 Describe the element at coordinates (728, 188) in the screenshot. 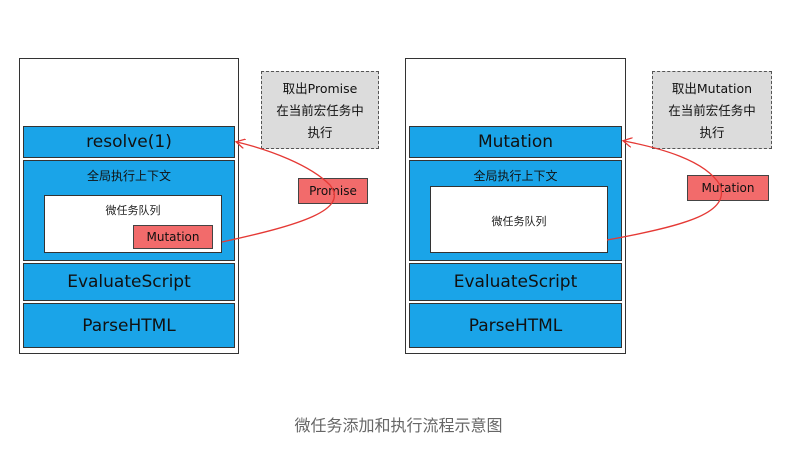

I see `right-arrow-tag: Mutation` at that location.